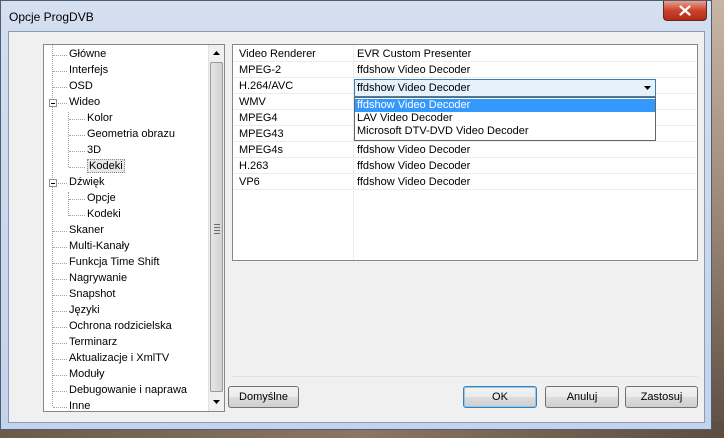 This screenshot has height=438, width=724. I want to click on tree-item-label: Dźwięk, so click(87, 182).